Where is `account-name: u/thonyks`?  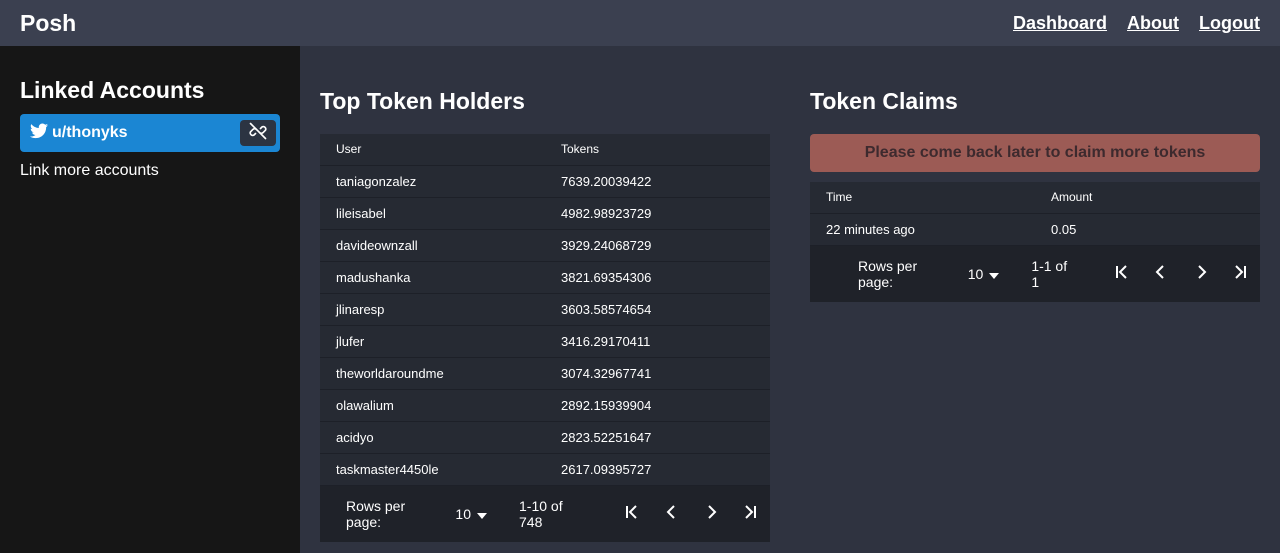 account-name: u/thonyks is located at coordinates (90, 132).